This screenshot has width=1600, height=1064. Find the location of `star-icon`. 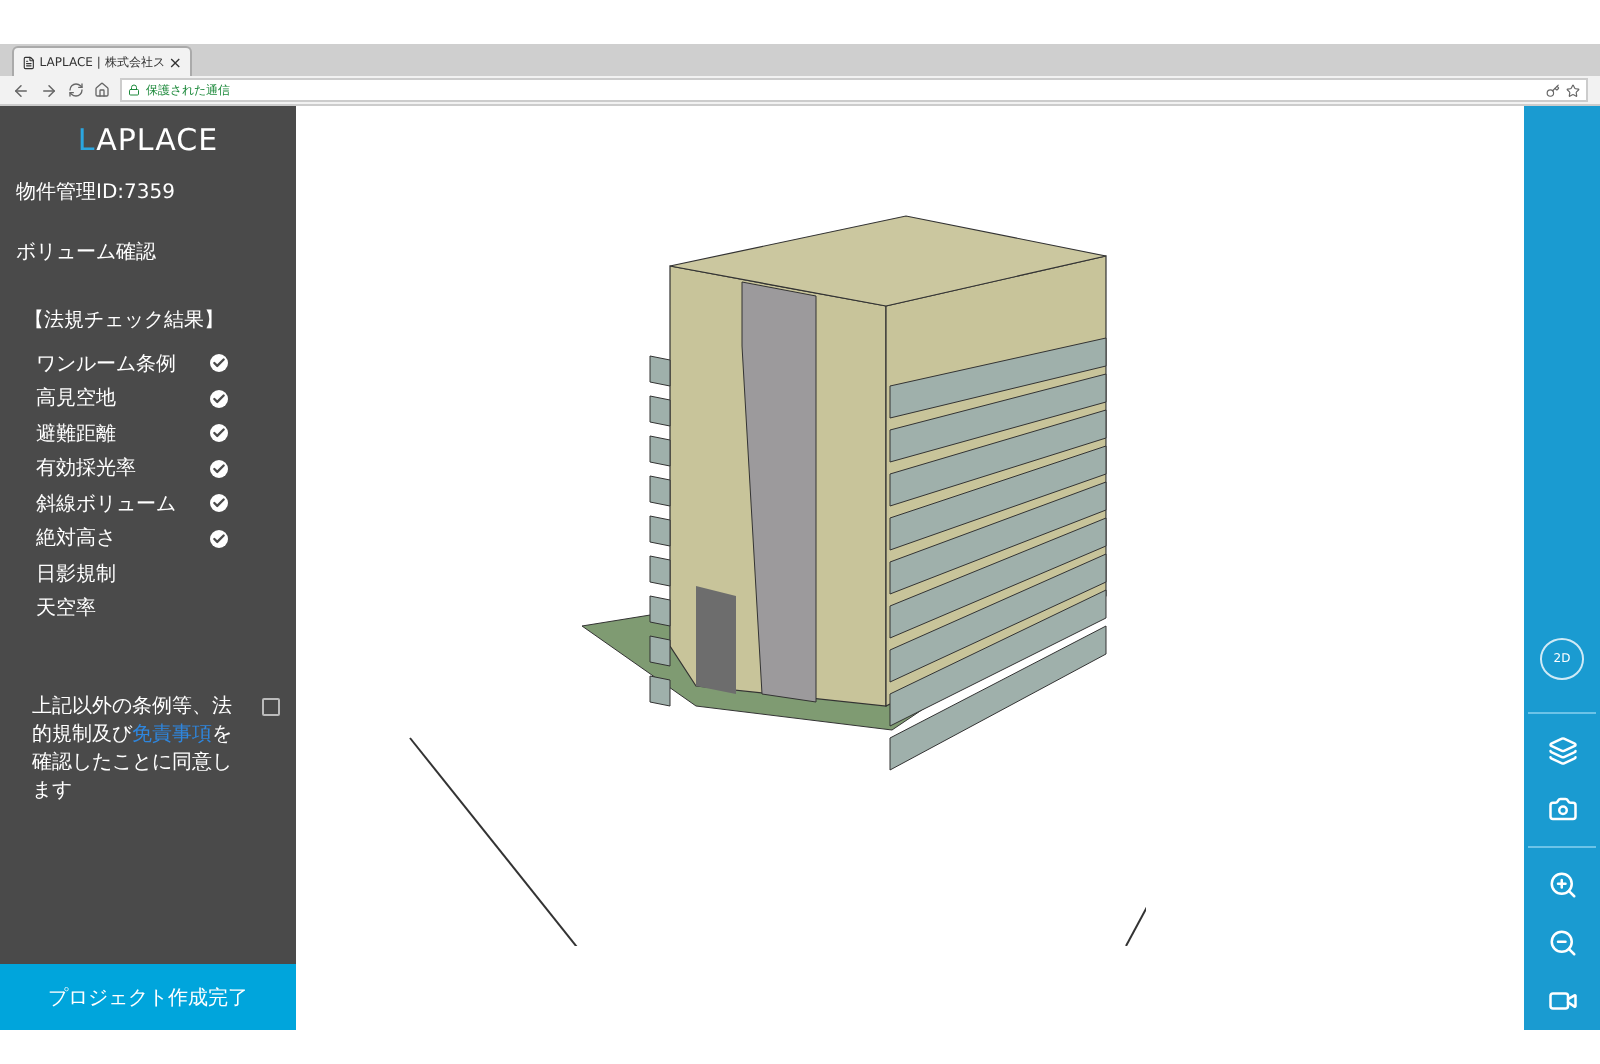

star-icon is located at coordinates (1573, 90).